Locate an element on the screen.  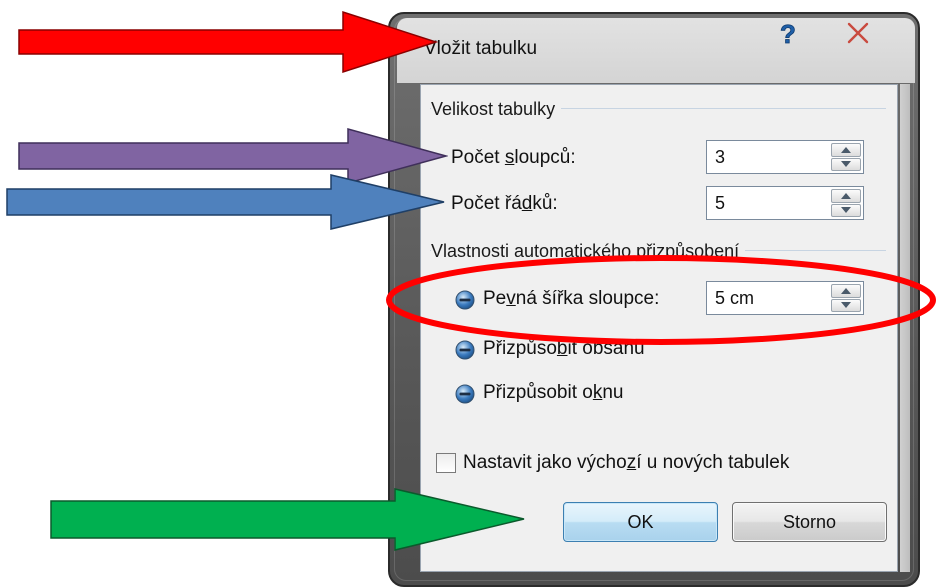
fit-window-label: Přizpůsobit oknu is located at coordinates (553, 393).